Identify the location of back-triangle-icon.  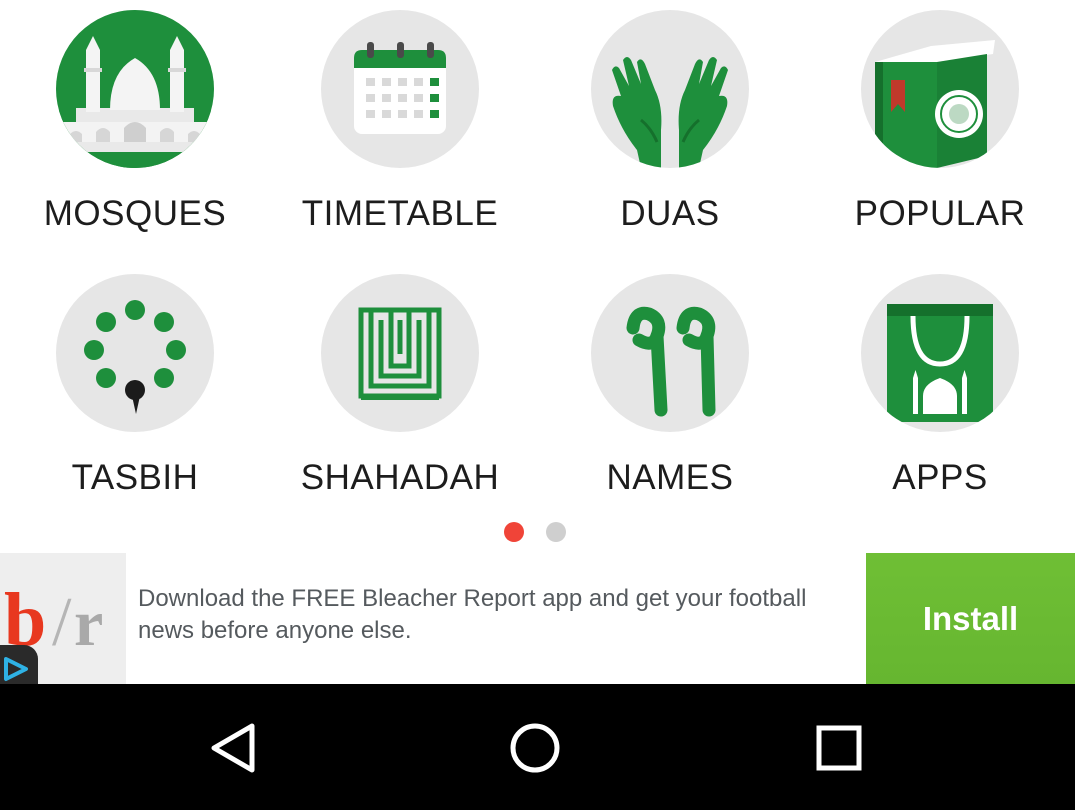
(235, 747).